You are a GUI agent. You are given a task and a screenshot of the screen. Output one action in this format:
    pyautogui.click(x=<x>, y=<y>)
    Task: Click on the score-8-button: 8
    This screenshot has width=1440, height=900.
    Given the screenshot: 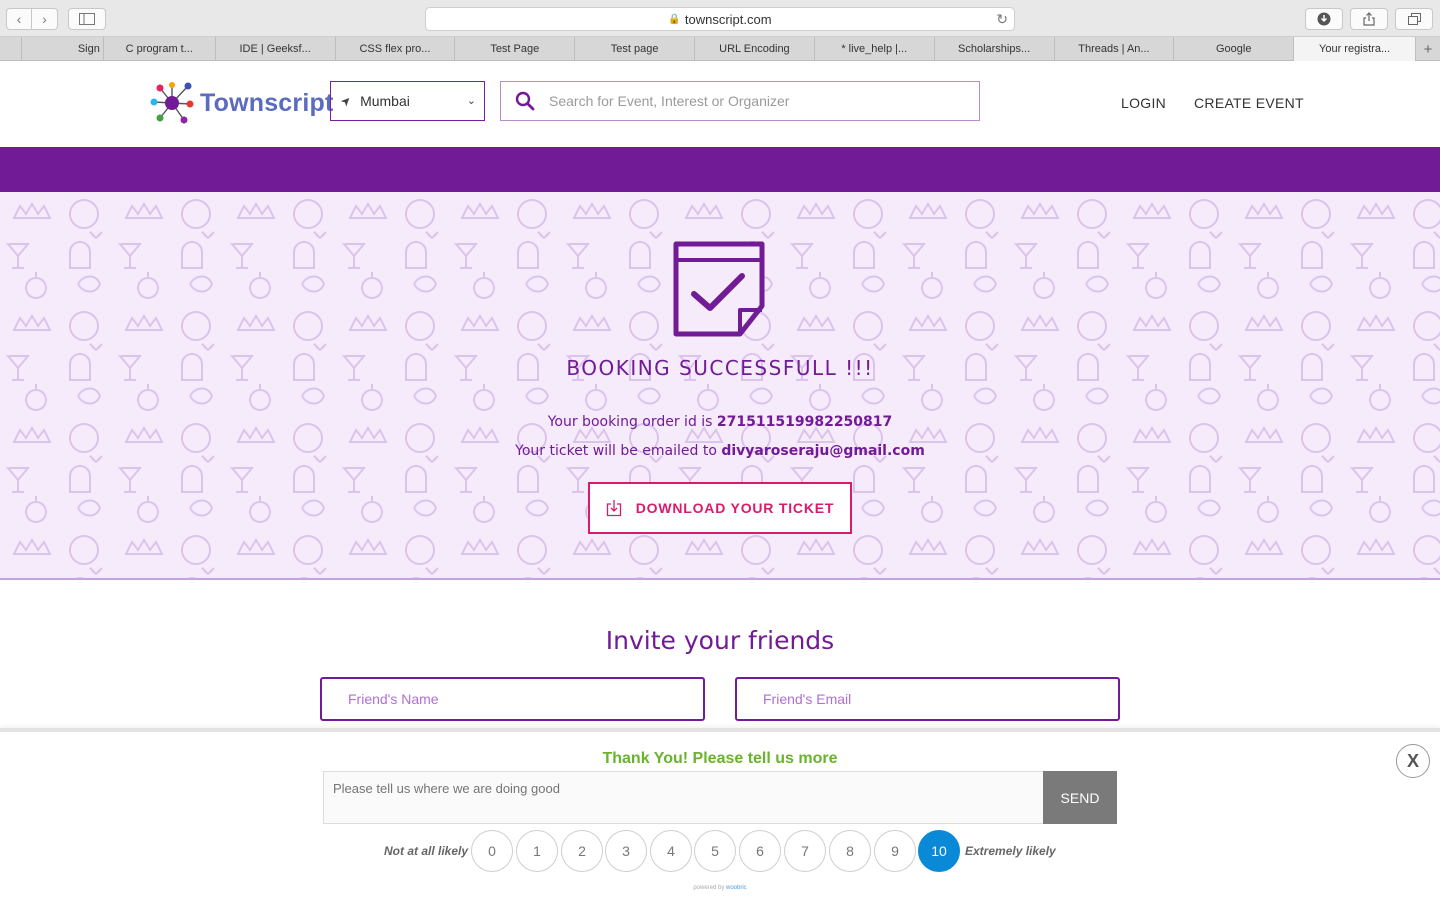 What is the action you would take?
    pyautogui.click(x=850, y=851)
    